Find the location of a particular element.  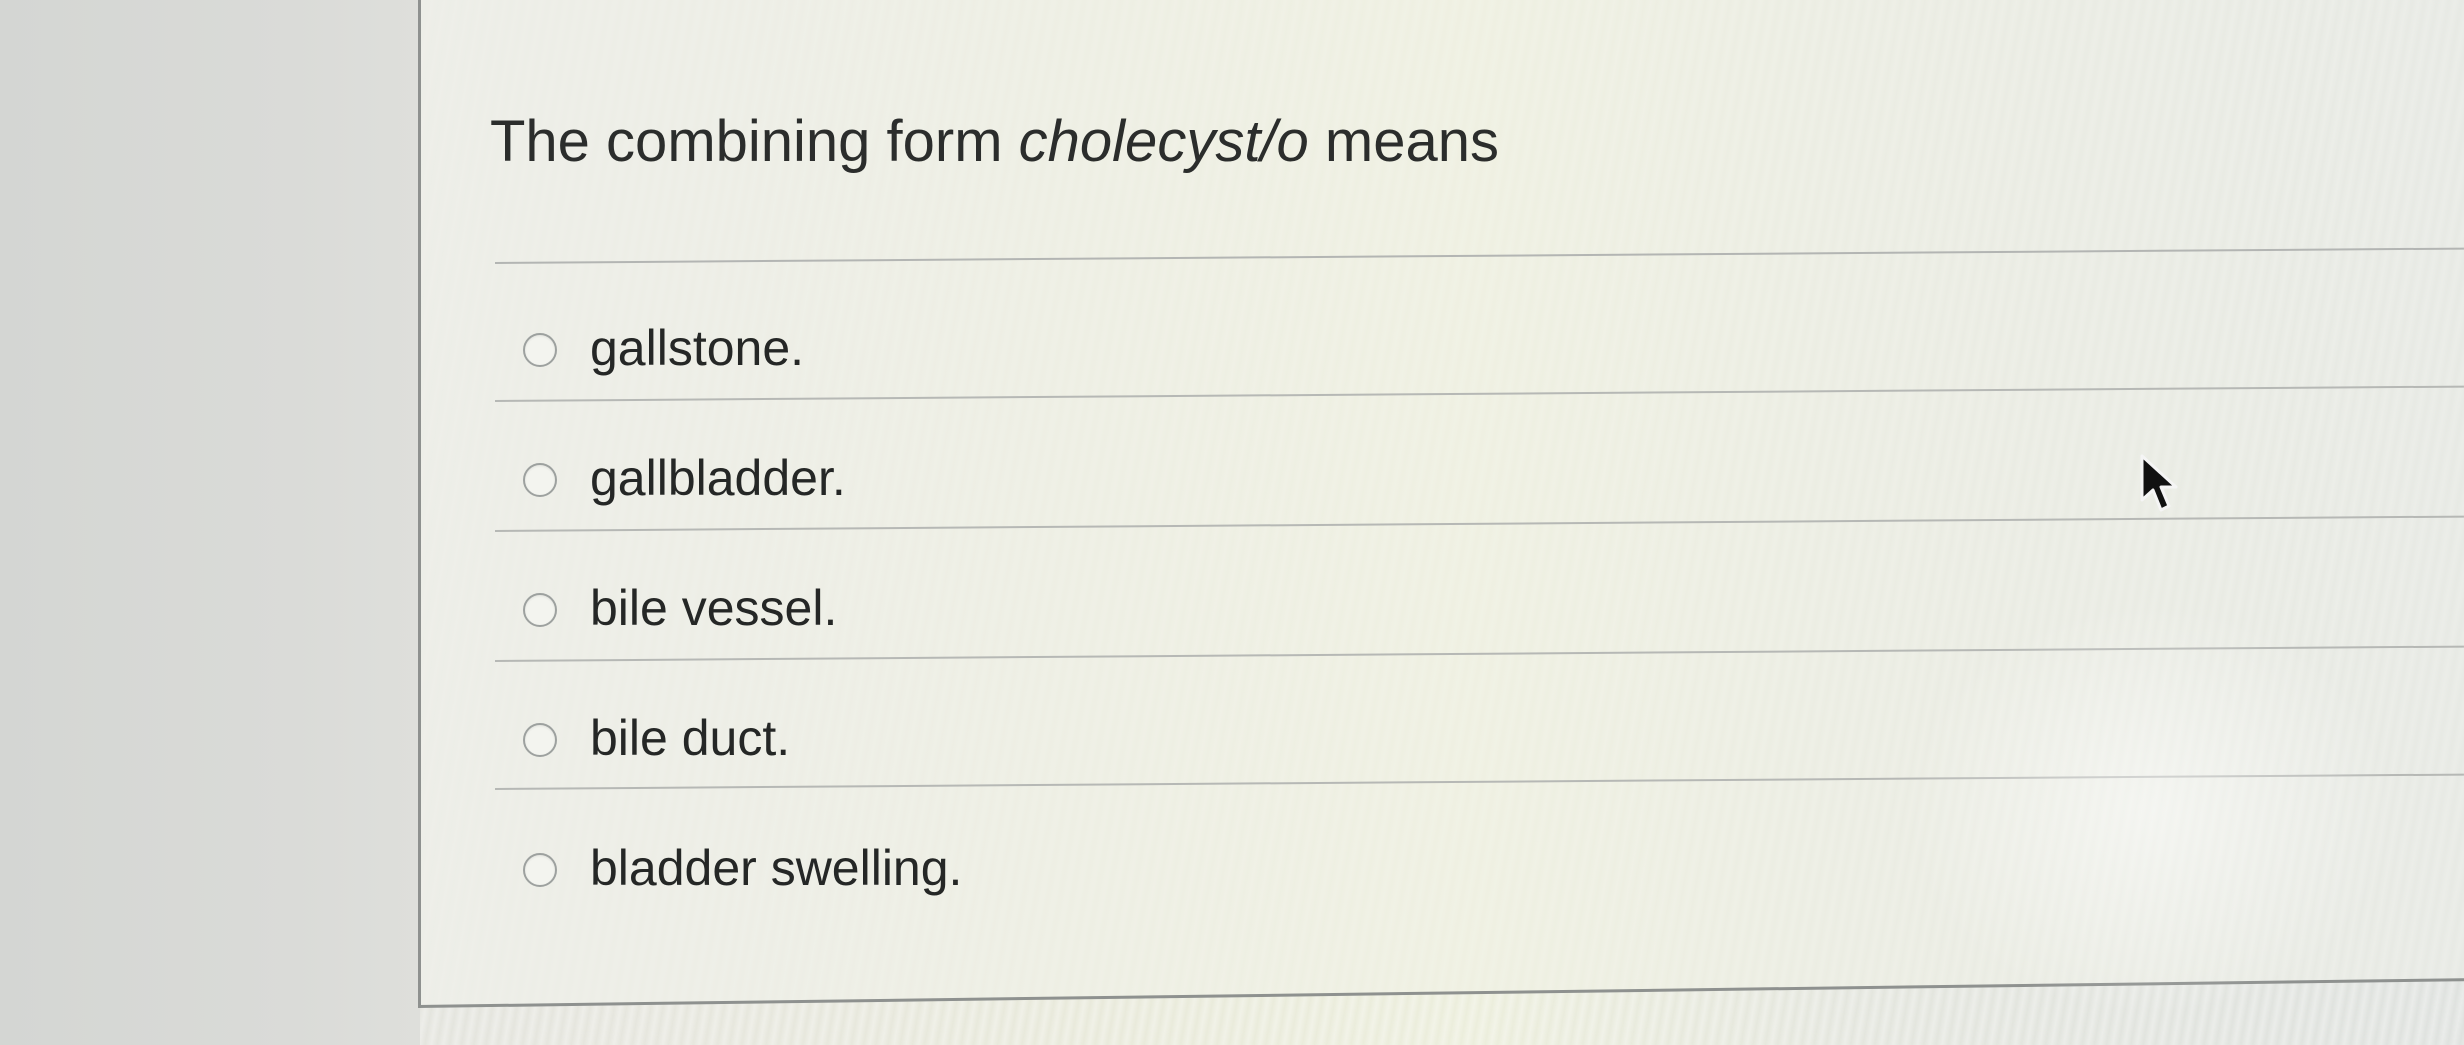

option-bile-duct: bile duct. is located at coordinates (1115, 745).